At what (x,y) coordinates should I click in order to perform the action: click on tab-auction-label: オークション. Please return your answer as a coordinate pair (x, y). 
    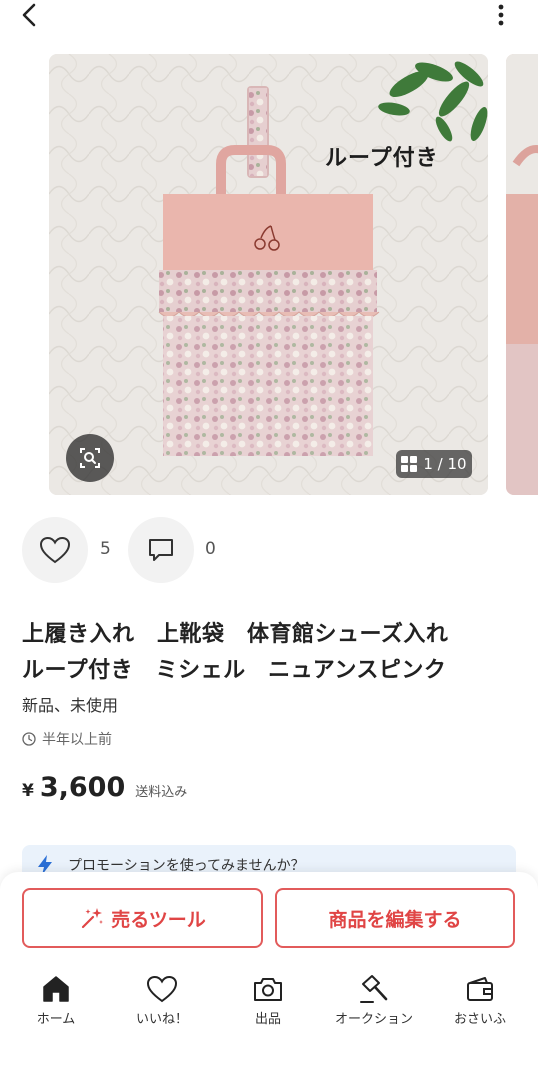
    Looking at the image, I should click on (373, 1019).